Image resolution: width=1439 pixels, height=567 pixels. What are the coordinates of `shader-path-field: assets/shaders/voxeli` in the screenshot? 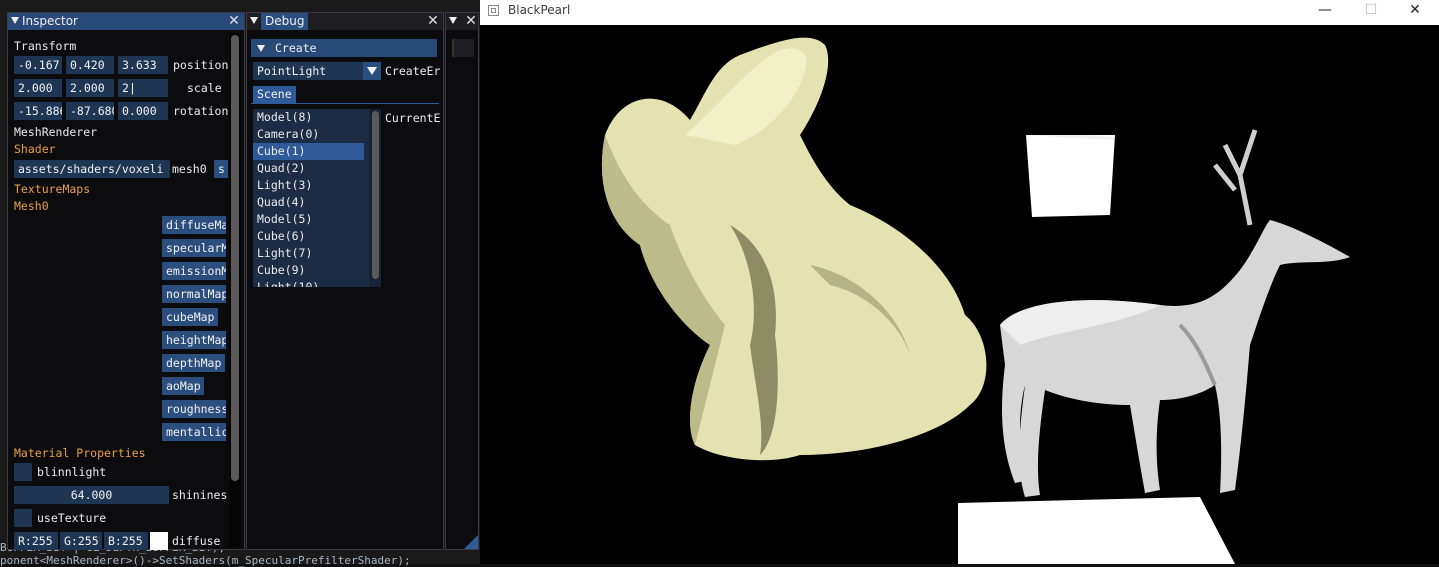 It's located at (92, 169).